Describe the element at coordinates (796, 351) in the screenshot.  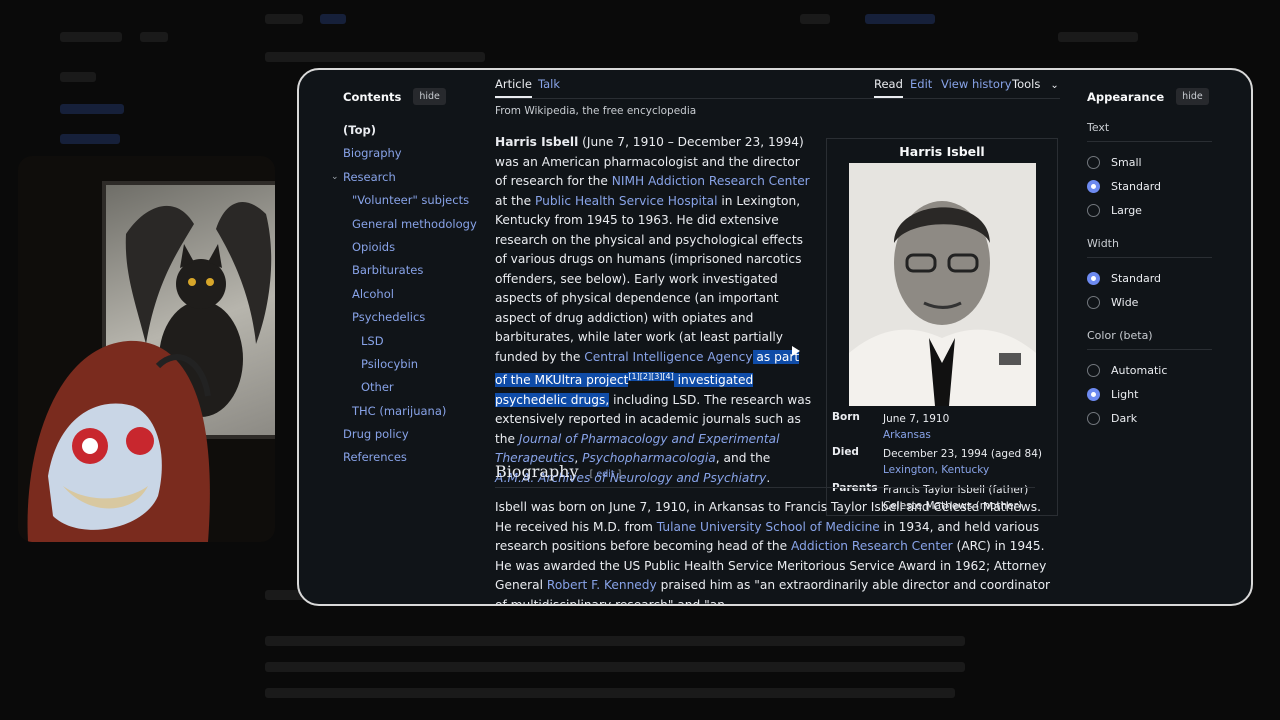
I see `mouse-cursor` at that location.